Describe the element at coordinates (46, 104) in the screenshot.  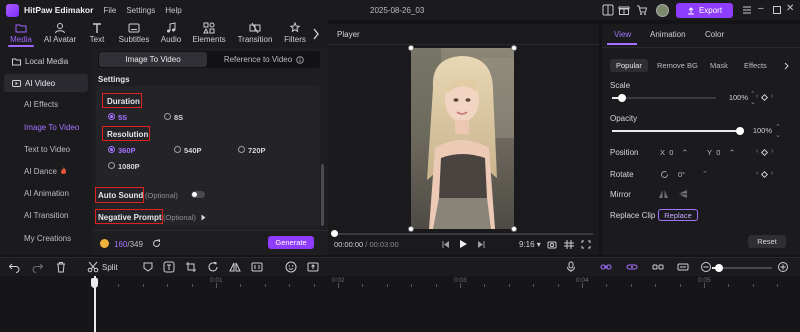
I see `sidebar-item-ai-effects: AI Effects` at that location.